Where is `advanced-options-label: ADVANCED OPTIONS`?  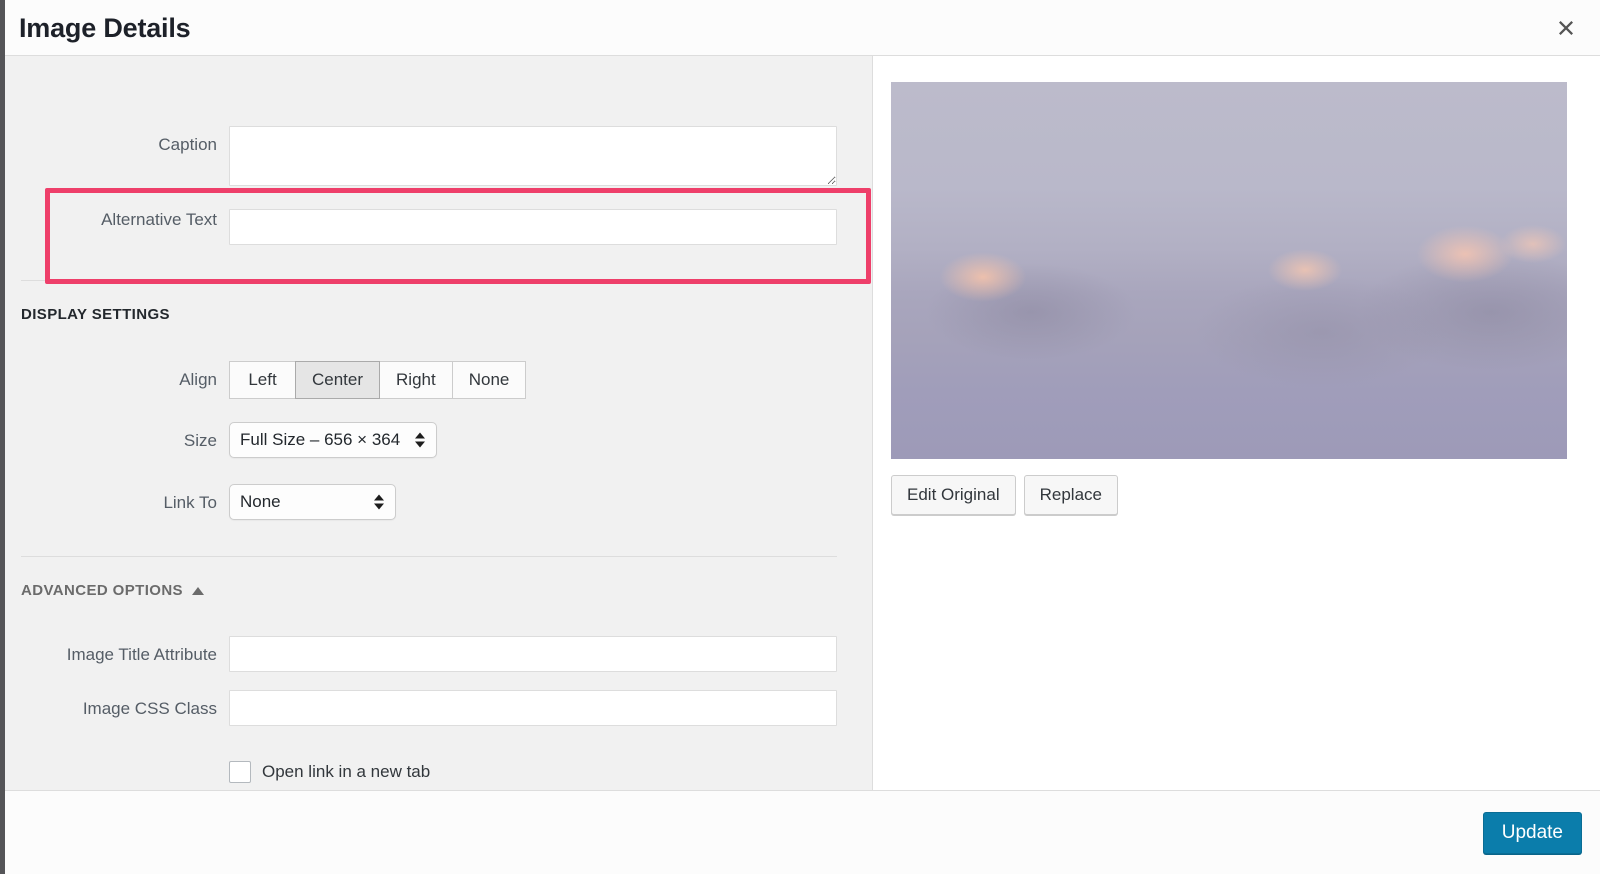
advanced-options-label: ADVANCED OPTIONS is located at coordinates (102, 590).